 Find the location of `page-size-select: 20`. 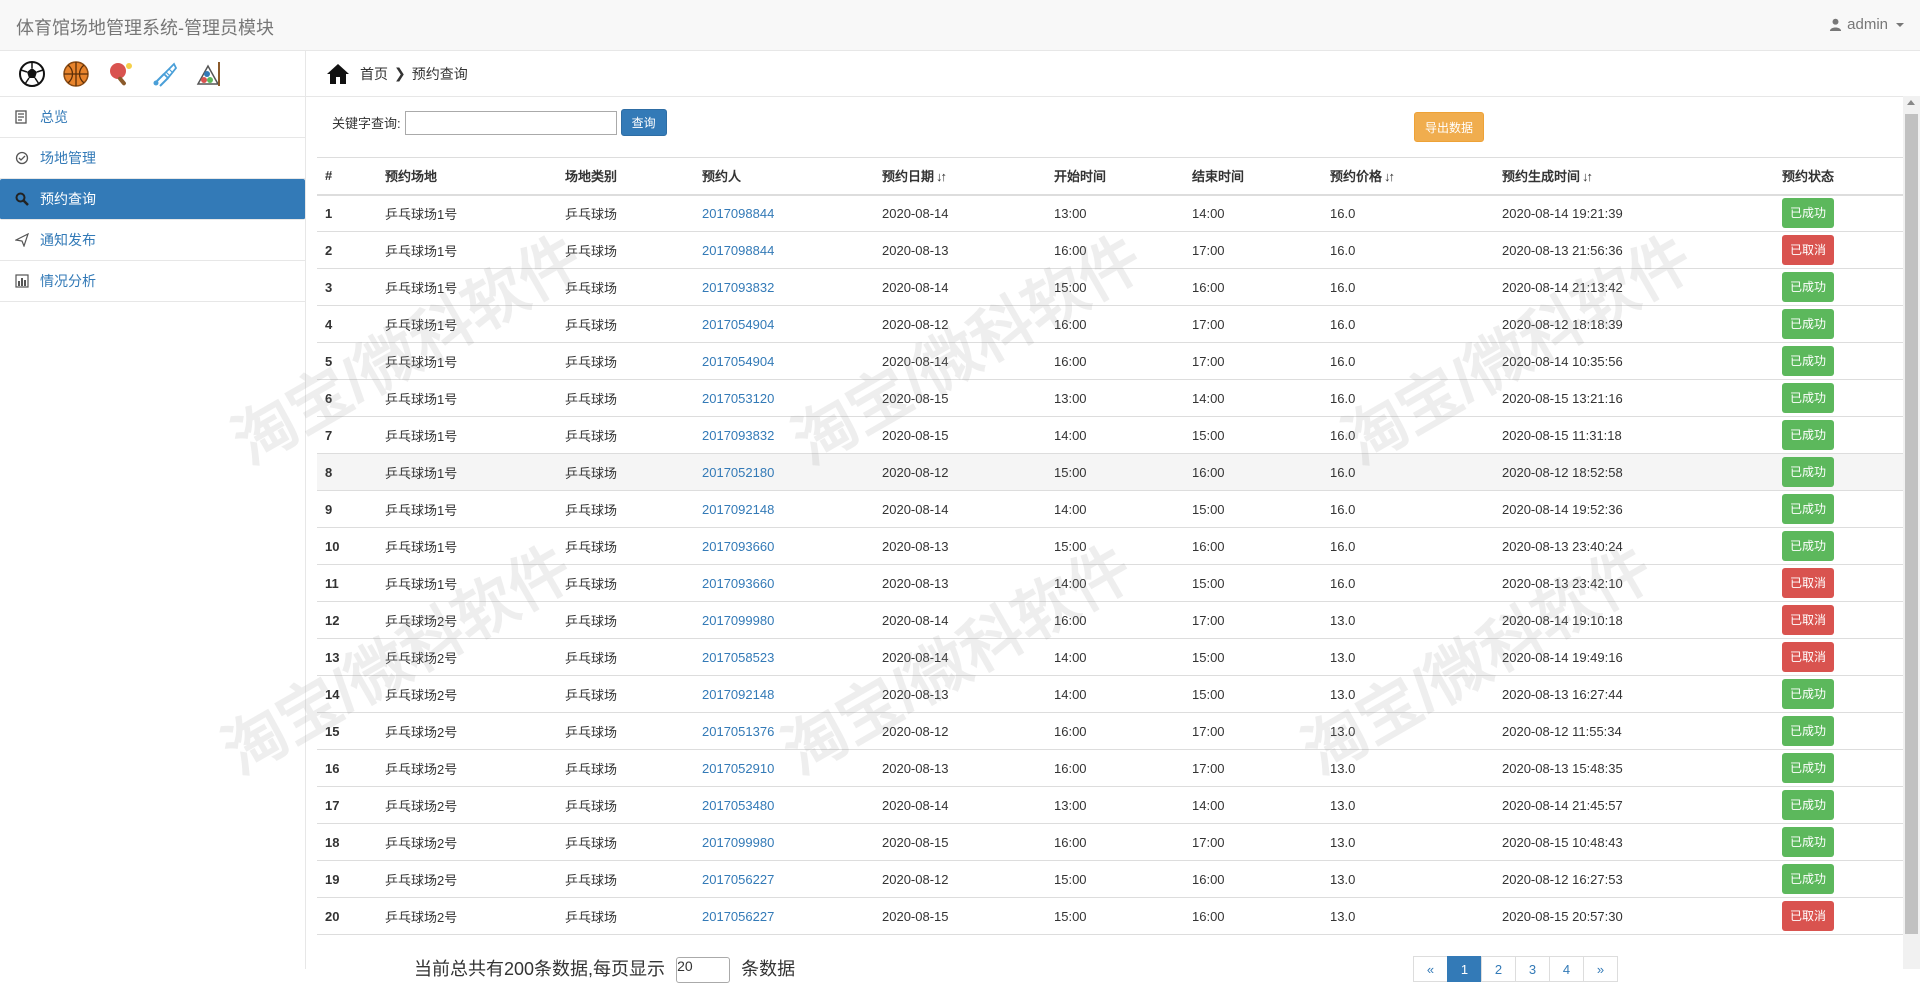

page-size-select: 20 is located at coordinates (703, 970).